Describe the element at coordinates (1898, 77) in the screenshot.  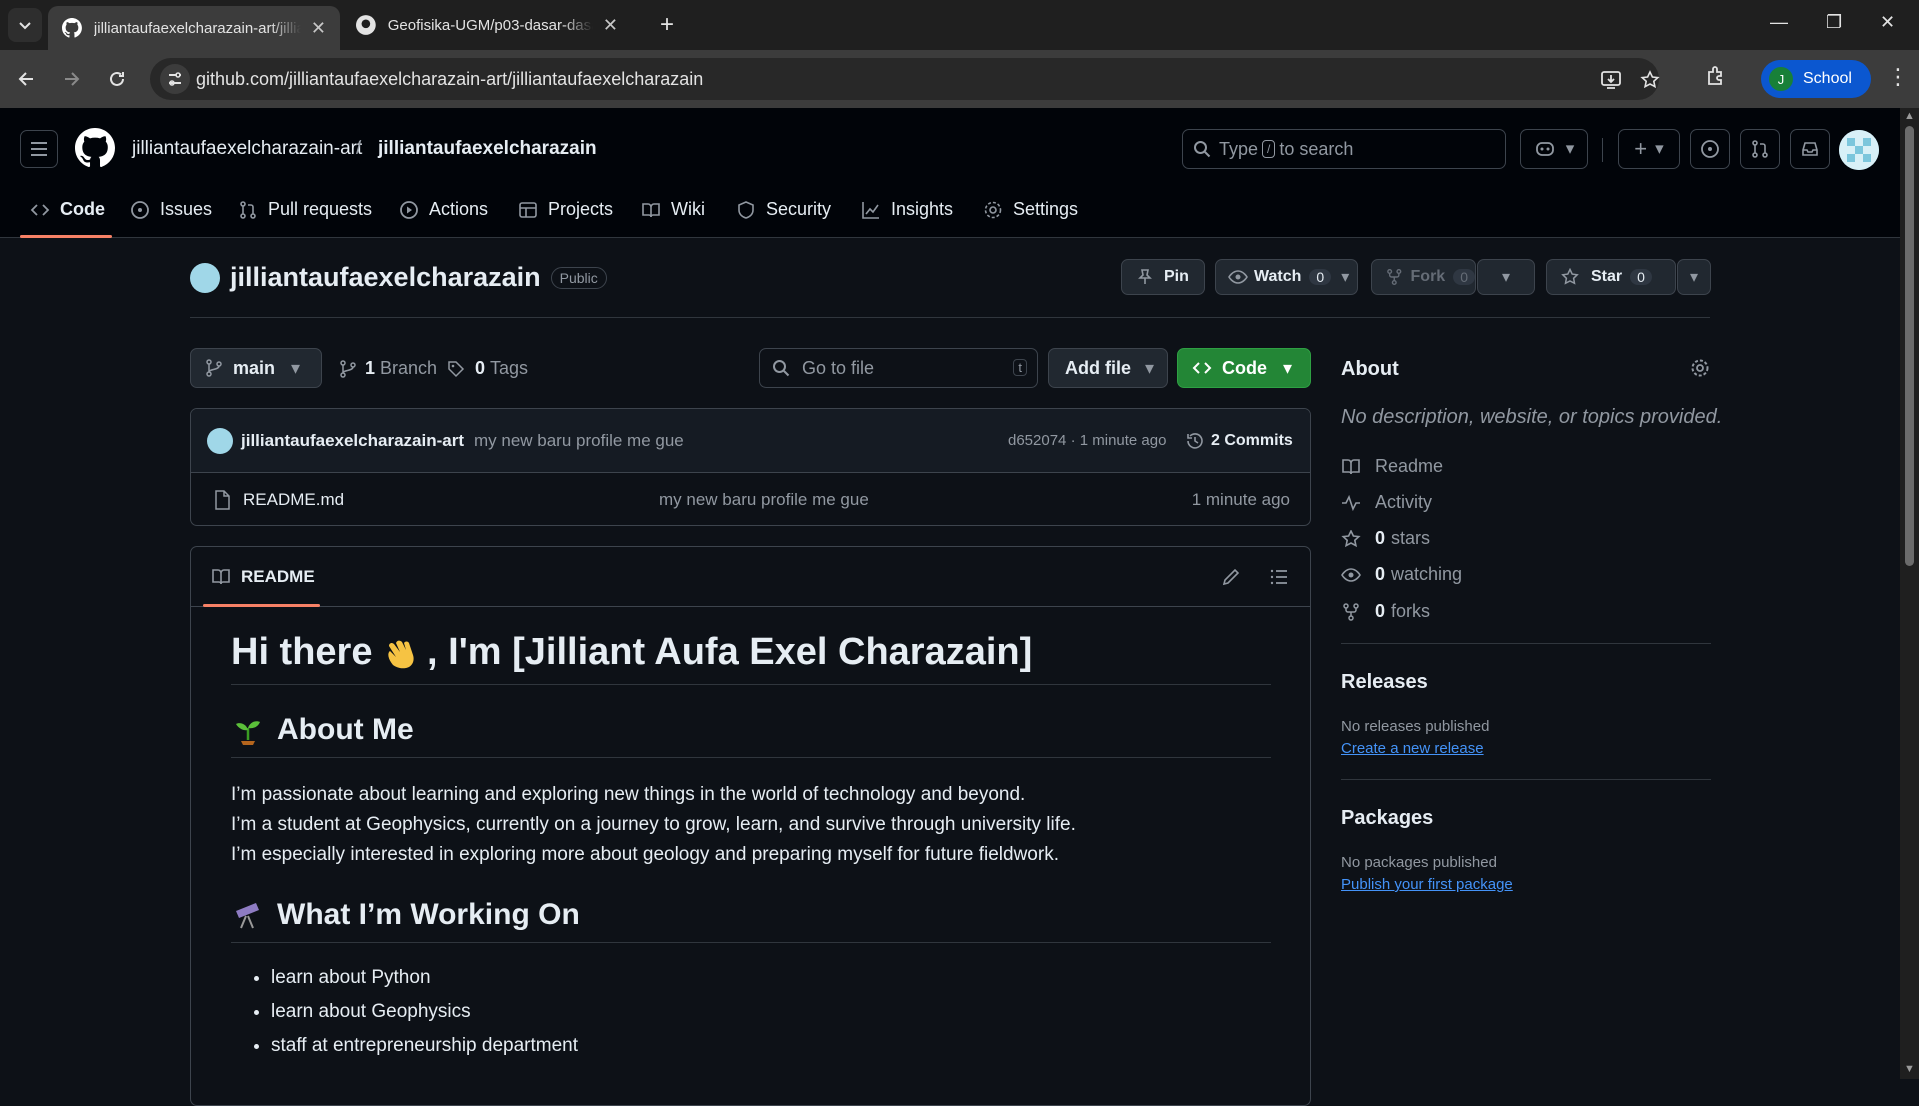
I see `browser-menu-icon: ⋮` at that location.